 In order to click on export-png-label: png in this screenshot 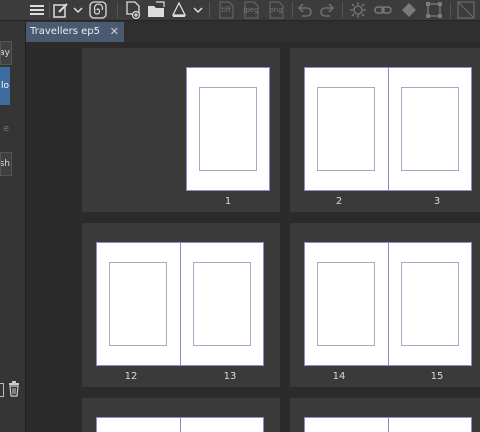, I will do `click(276, 9)`.